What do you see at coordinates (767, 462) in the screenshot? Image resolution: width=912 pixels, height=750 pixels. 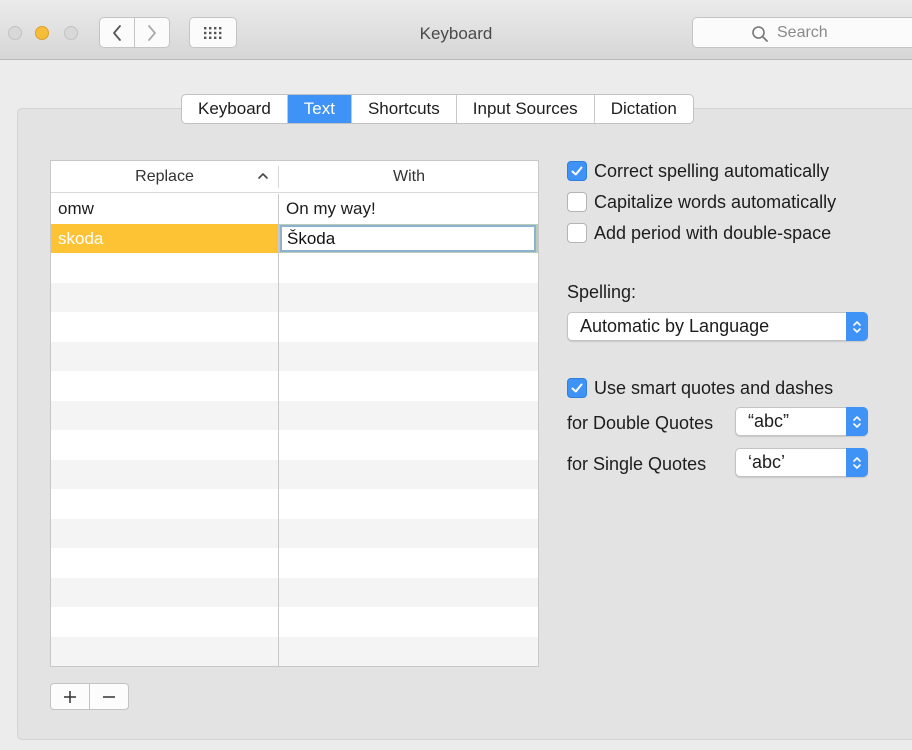 I see `single-quotes-value: ‘abc’` at bounding box center [767, 462].